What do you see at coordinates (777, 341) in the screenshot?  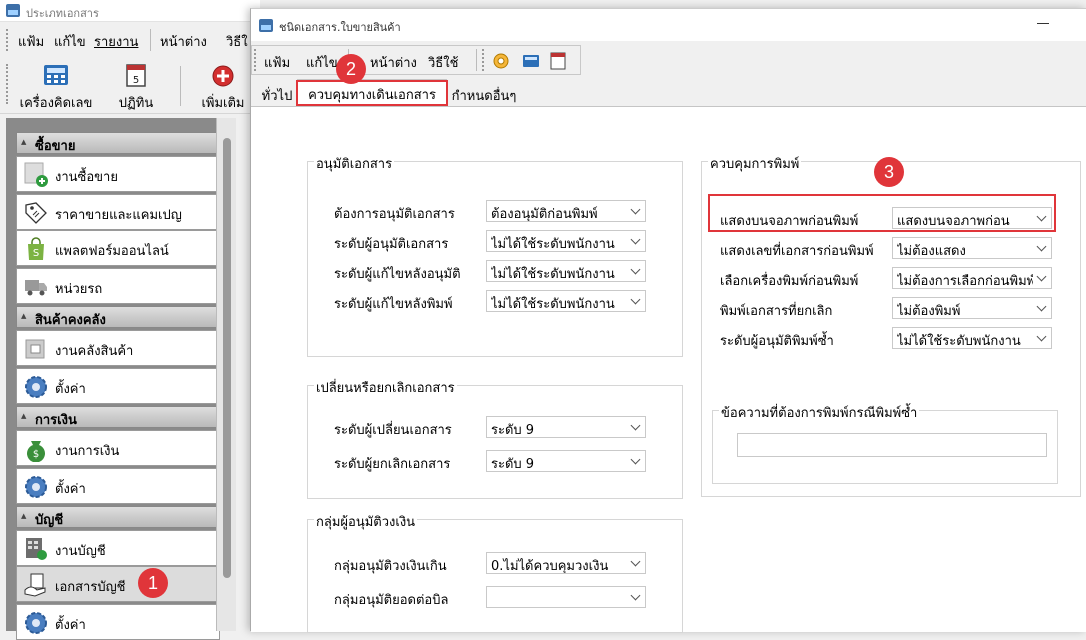 I see `field-label: ระดับผู้อนุมัติพิมพ์ซ้ำ` at bounding box center [777, 341].